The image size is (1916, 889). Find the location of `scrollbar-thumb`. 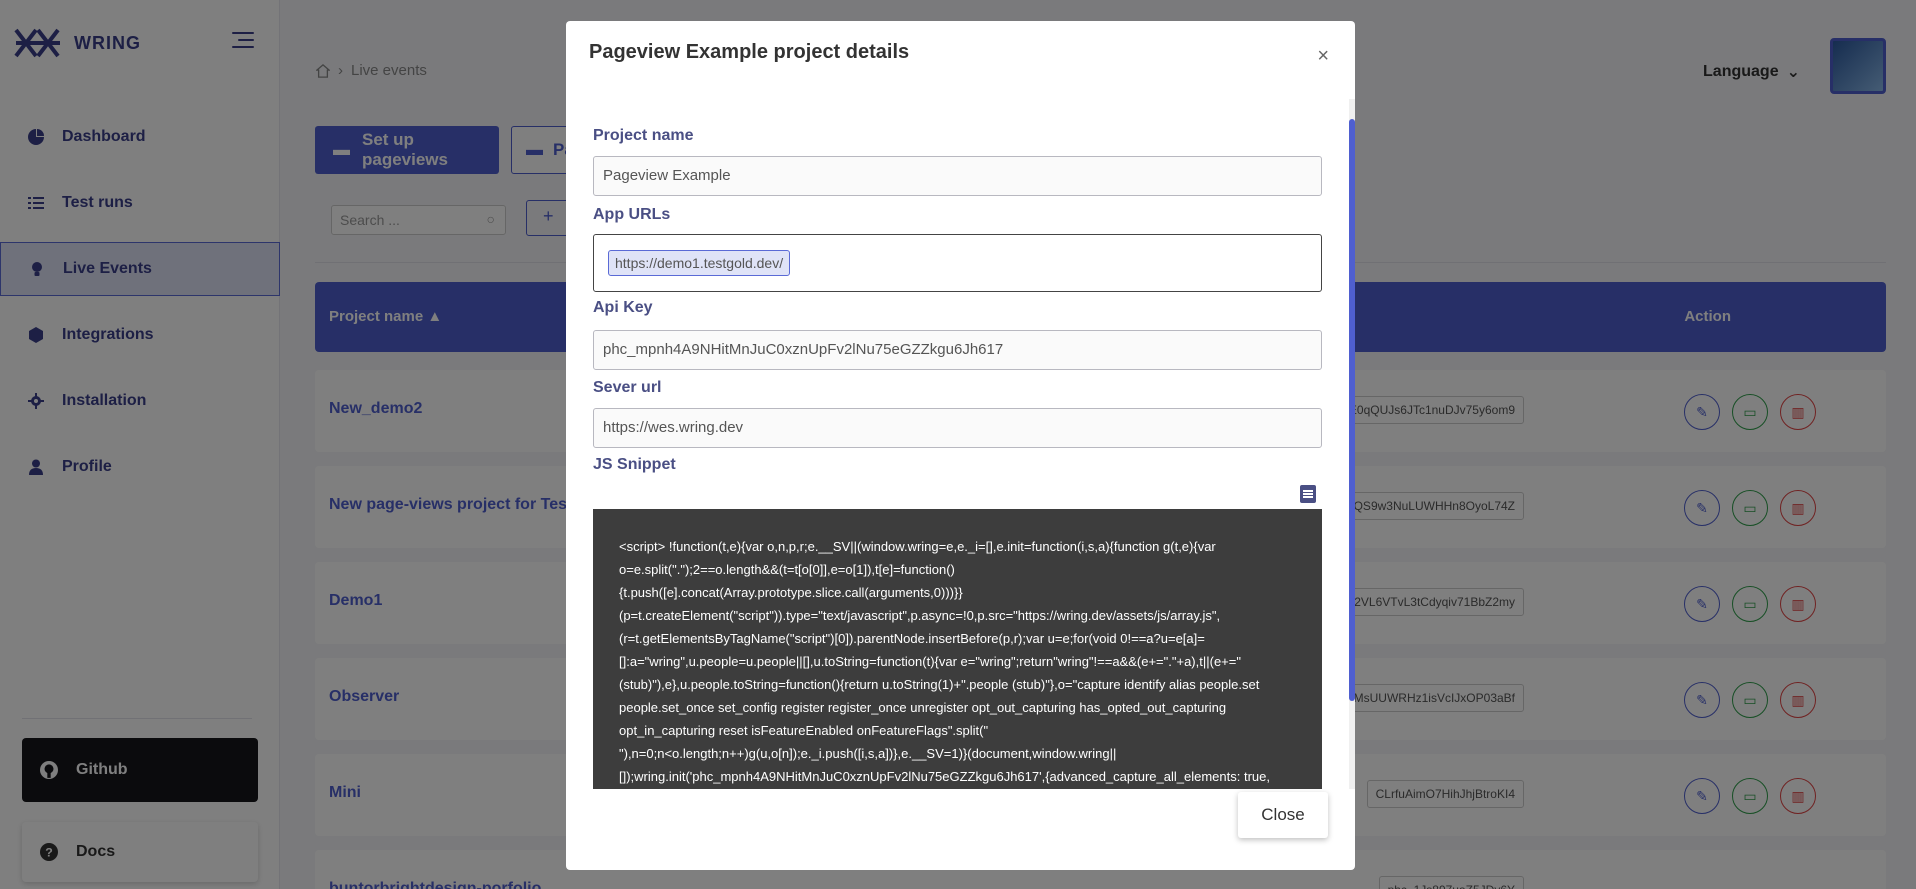

scrollbar-thumb is located at coordinates (1352, 410).